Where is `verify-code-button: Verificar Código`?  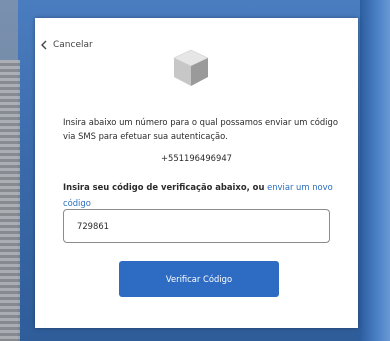
verify-code-button: Verificar Código is located at coordinates (199, 279).